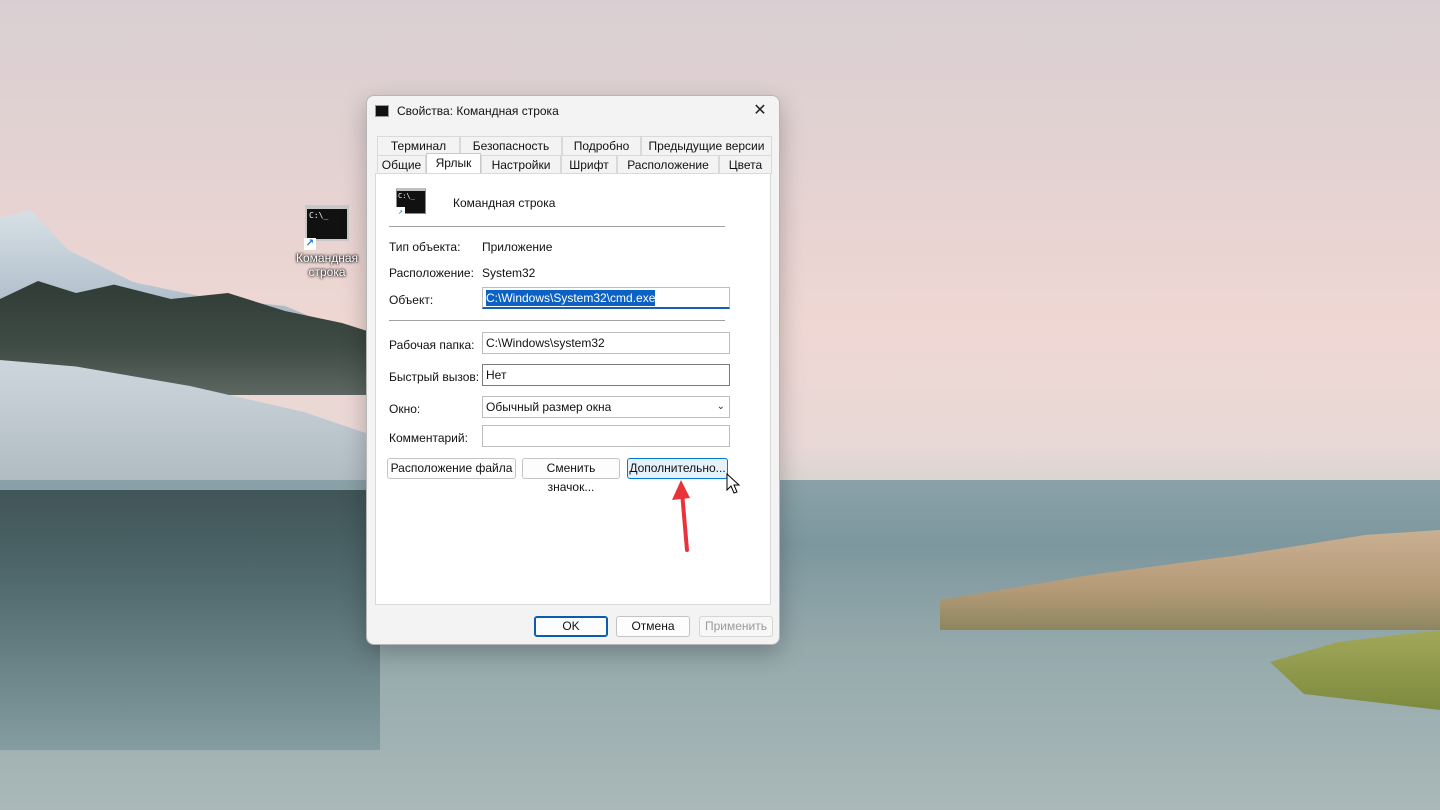  Describe the element at coordinates (589, 164) in the screenshot. I see `tab-font: Шрифт` at that location.